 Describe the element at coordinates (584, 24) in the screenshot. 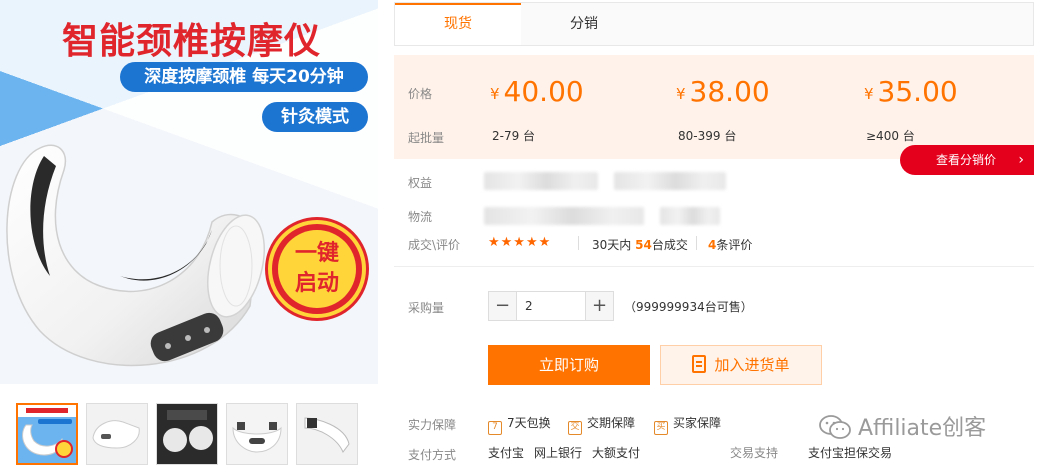

I see `tab-distribution: 分销` at that location.